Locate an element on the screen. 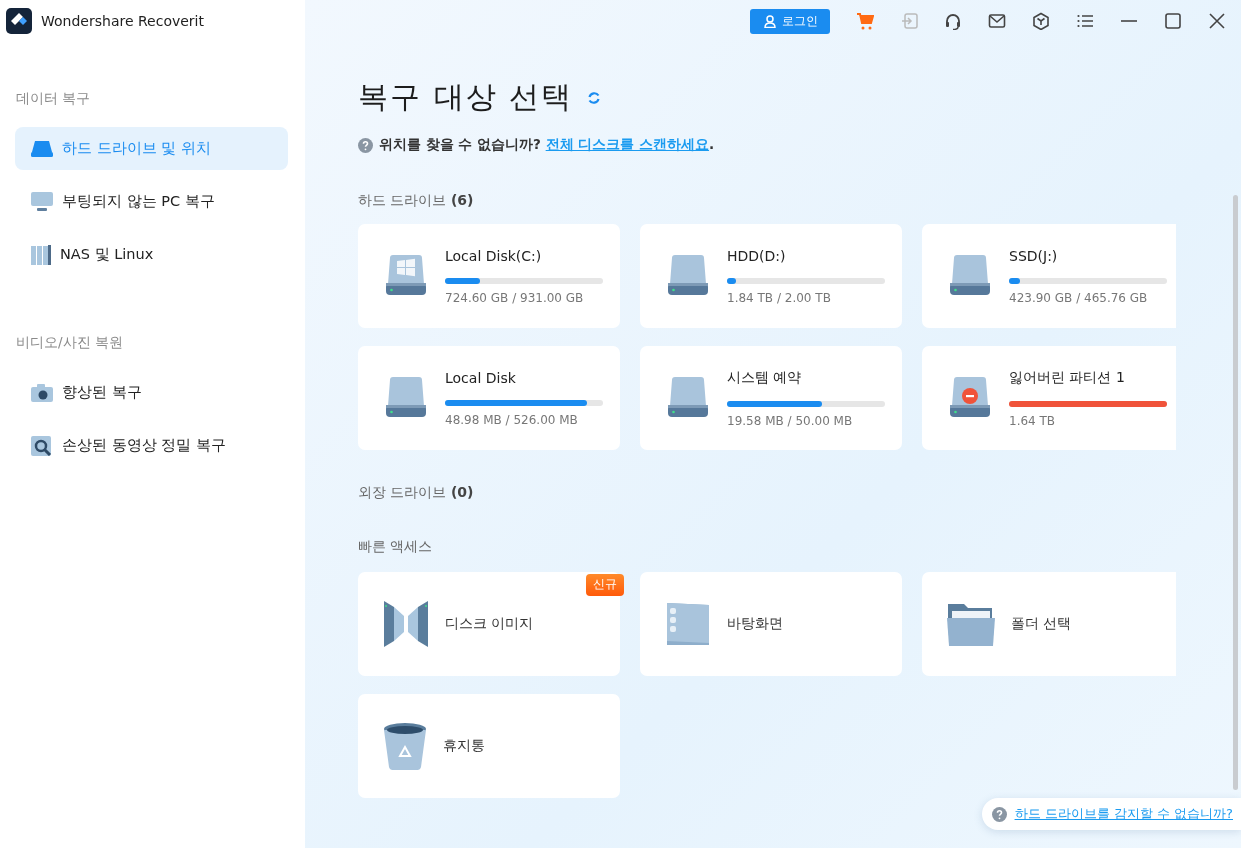 Image resolution: width=1241 pixels, height=848 pixels. drive-card: SSD(J:) 423.90 GB / 465.76 GB is located at coordinates (1049, 276).